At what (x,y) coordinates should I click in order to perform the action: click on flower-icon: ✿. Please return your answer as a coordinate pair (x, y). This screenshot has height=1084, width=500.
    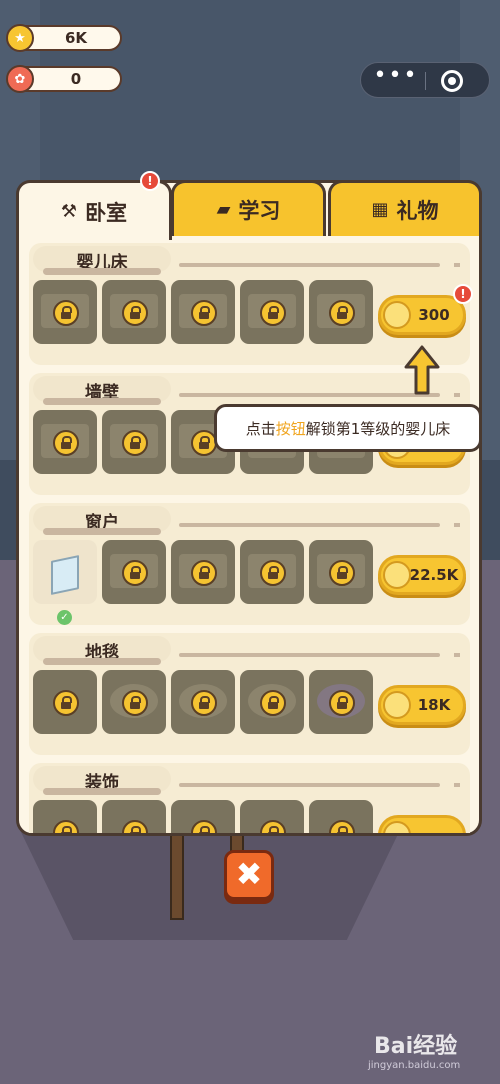
    Looking at the image, I should click on (20, 79).